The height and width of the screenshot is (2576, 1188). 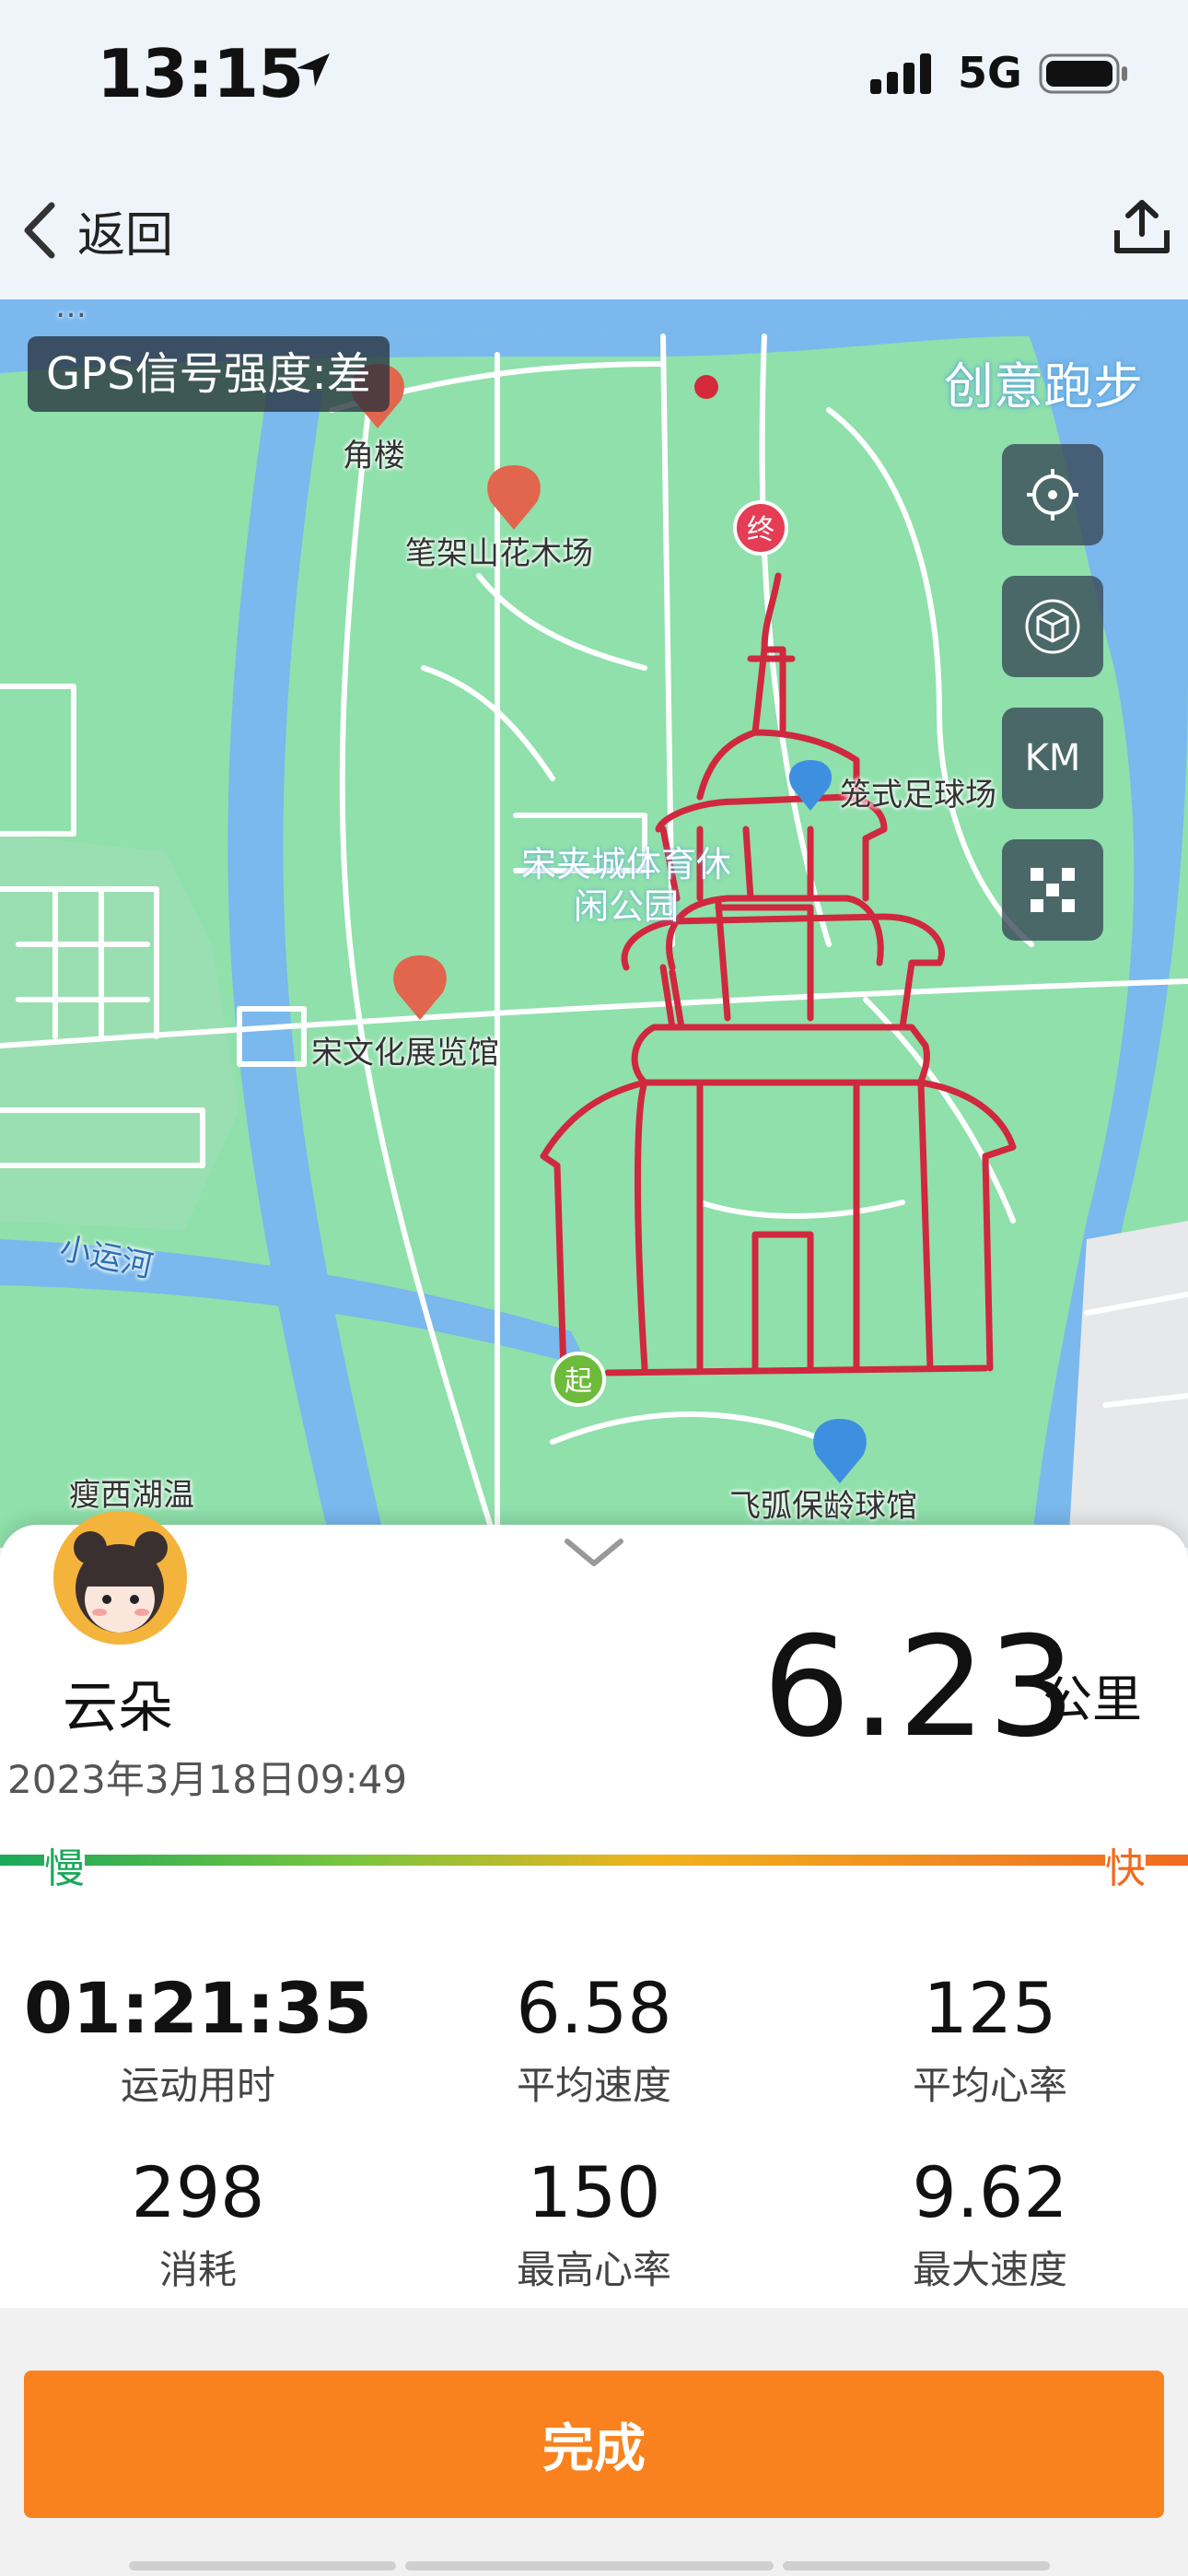 What do you see at coordinates (197, 2085) in the screenshot?
I see `stat-label: 运动用时` at bounding box center [197, 2085].